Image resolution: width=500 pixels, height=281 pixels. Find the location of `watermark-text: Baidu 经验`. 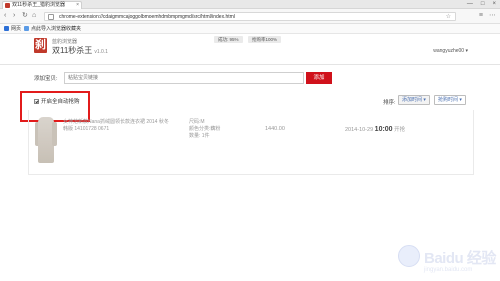

watermark-text: Baidu 经验 is located at coordinates (460, 258).